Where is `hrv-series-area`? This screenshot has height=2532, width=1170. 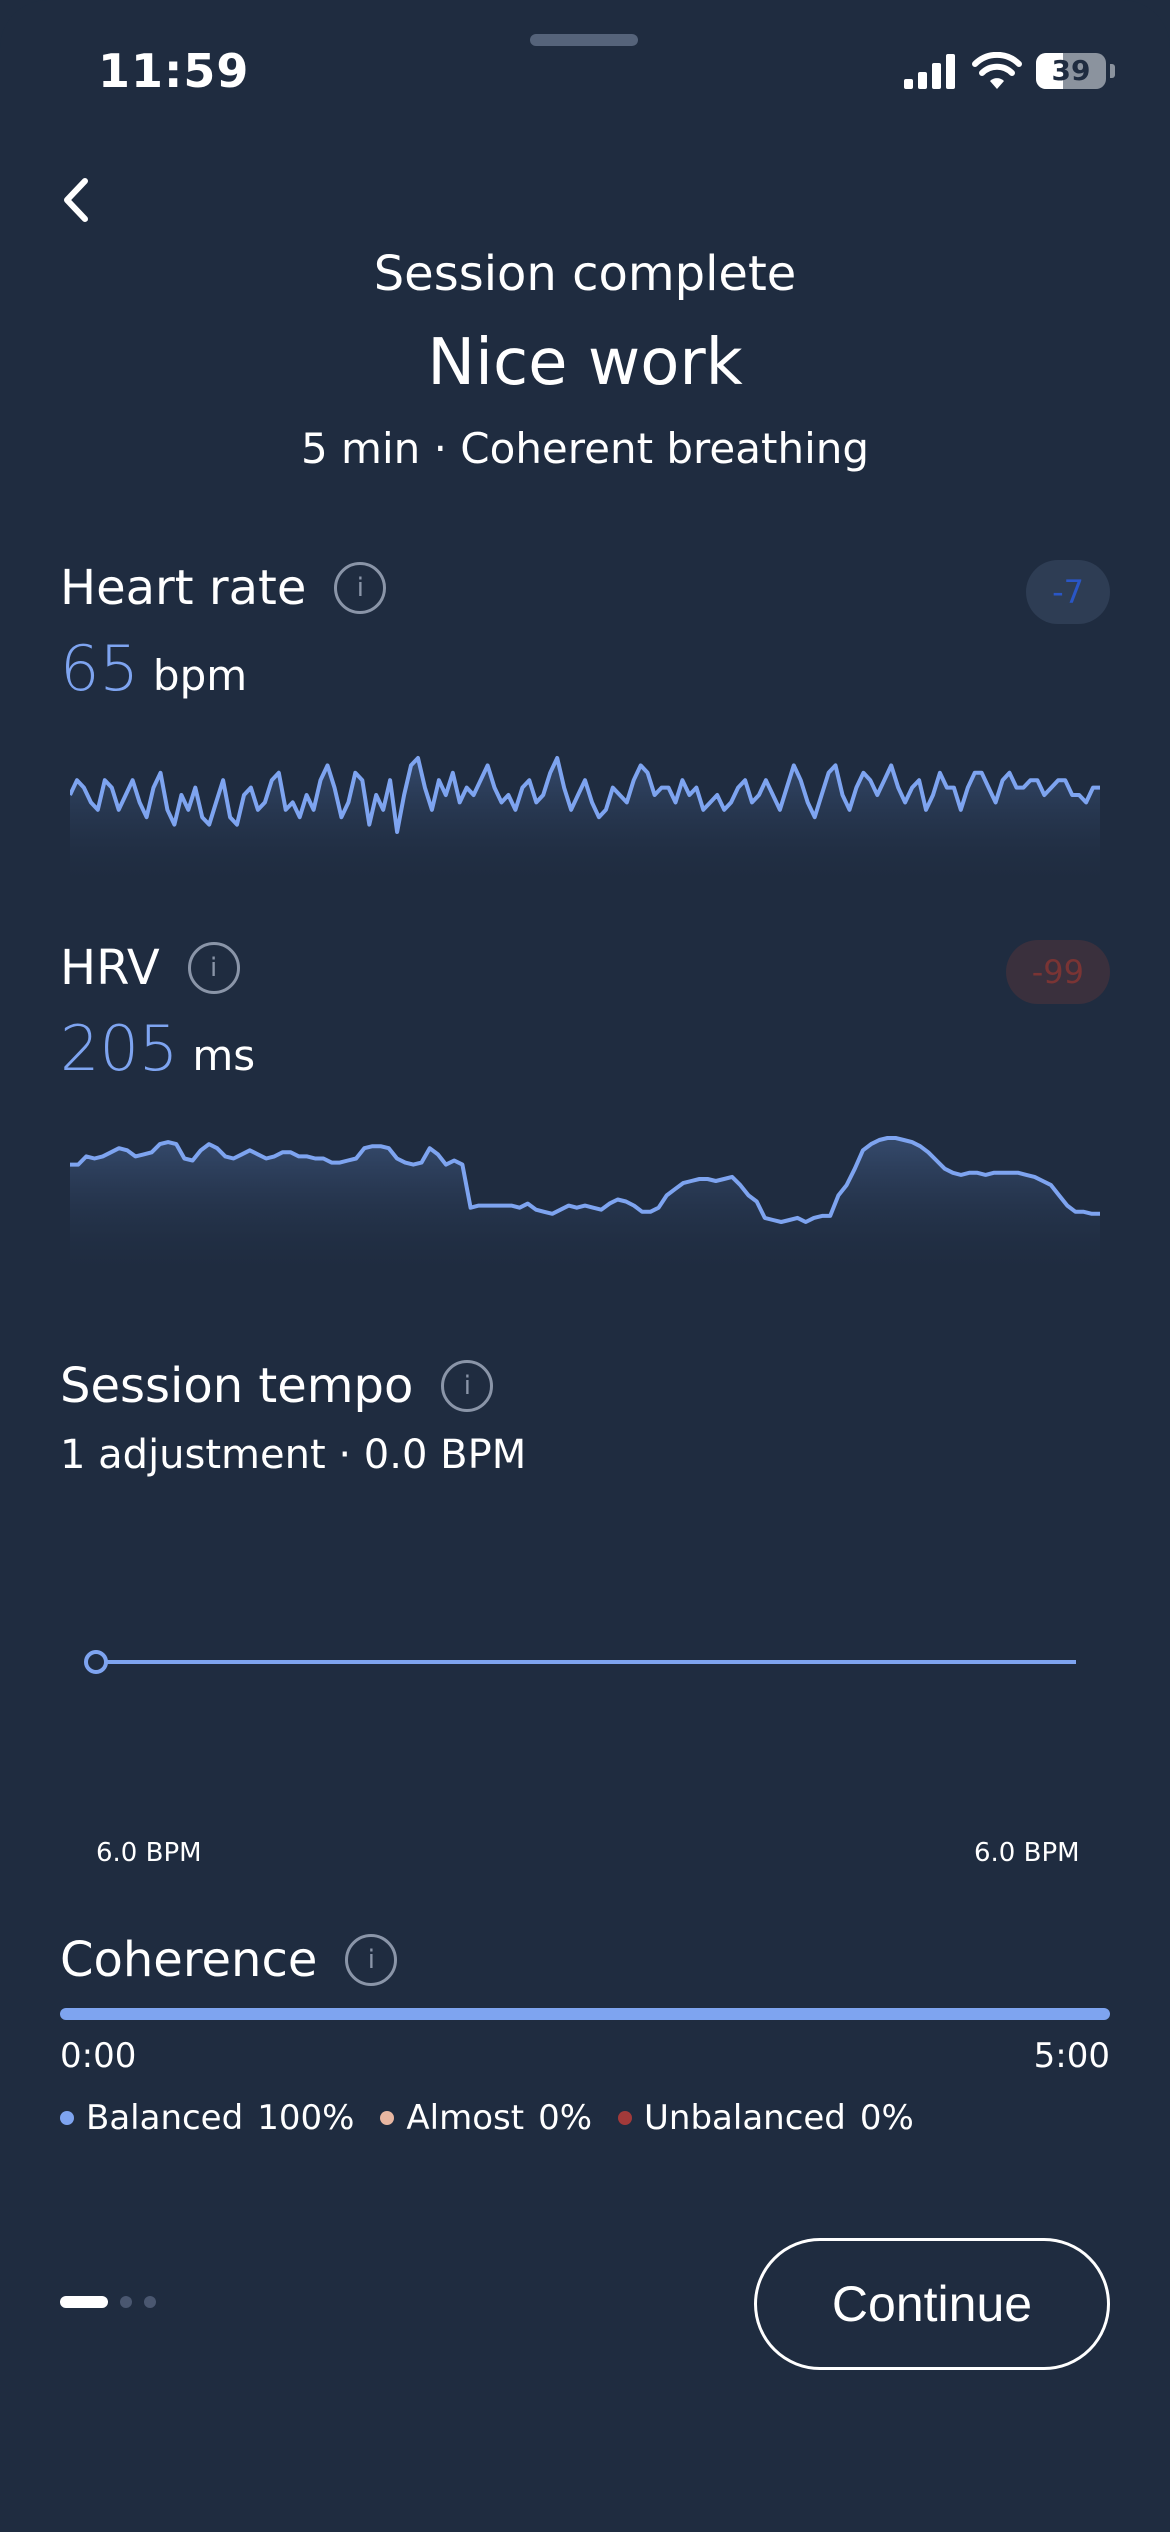 hrv-series-area is located at coordinates (585, 1209).